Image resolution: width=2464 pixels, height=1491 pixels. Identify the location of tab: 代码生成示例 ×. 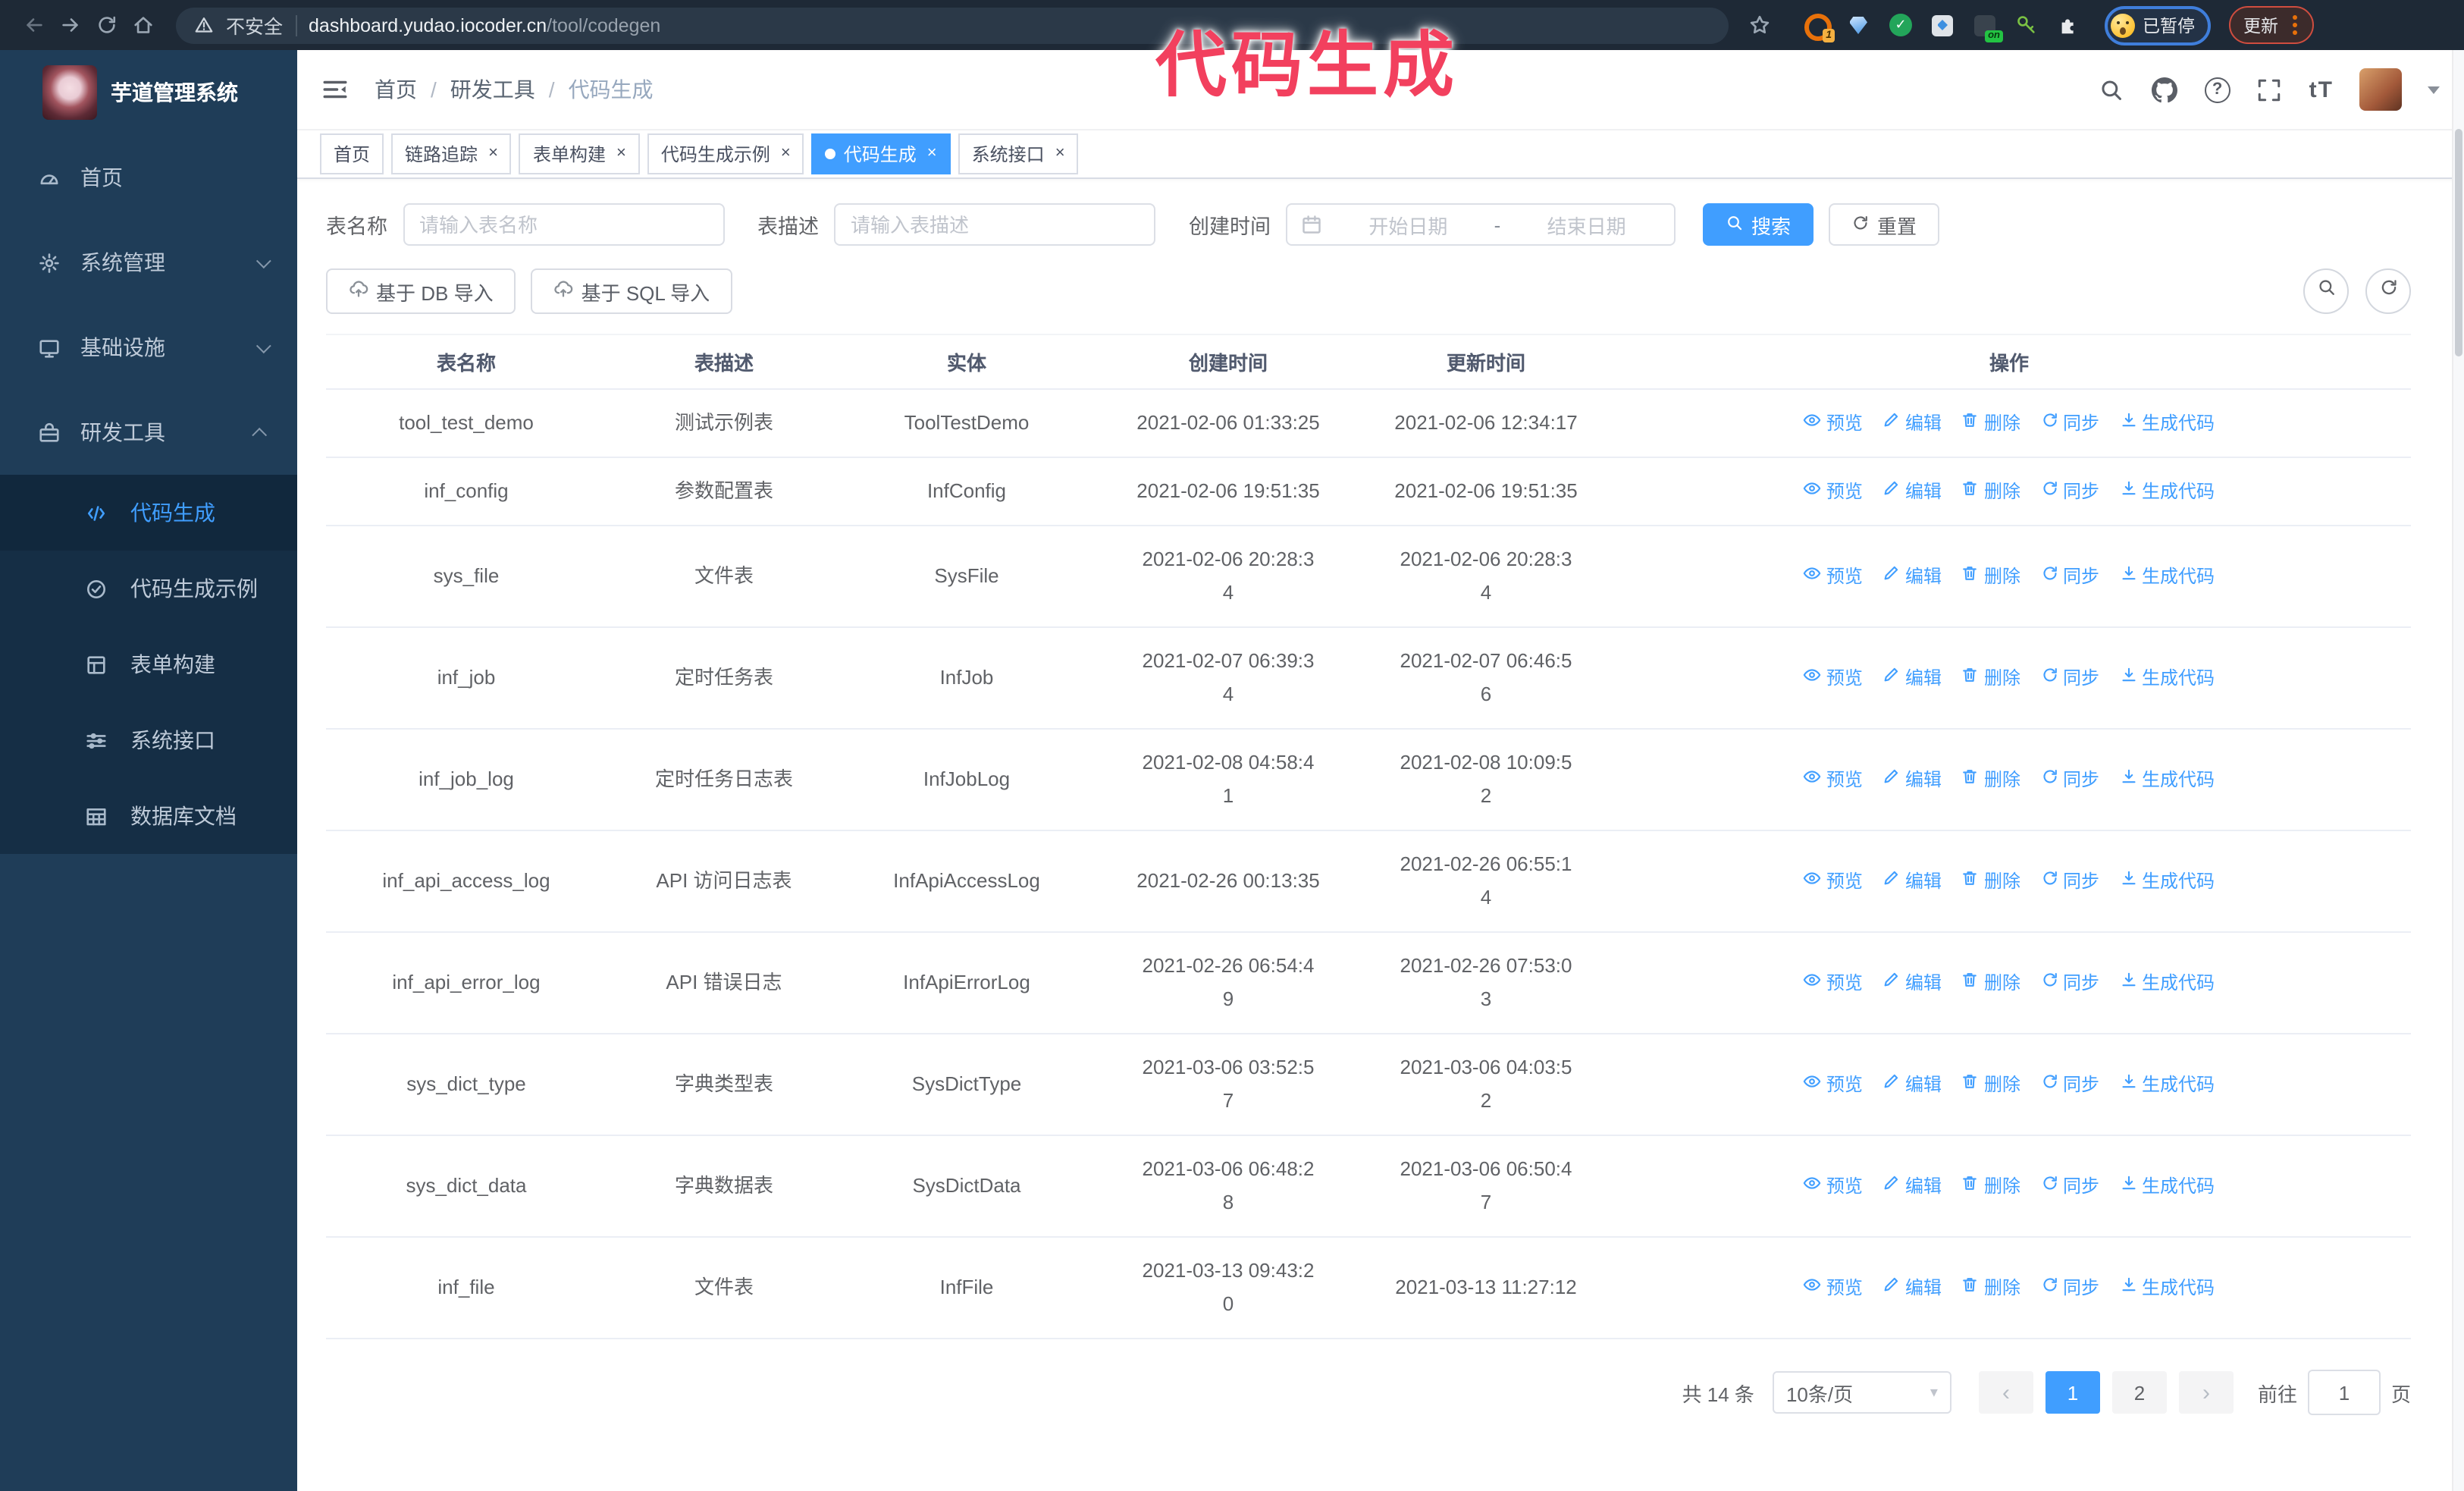
(725, 153).